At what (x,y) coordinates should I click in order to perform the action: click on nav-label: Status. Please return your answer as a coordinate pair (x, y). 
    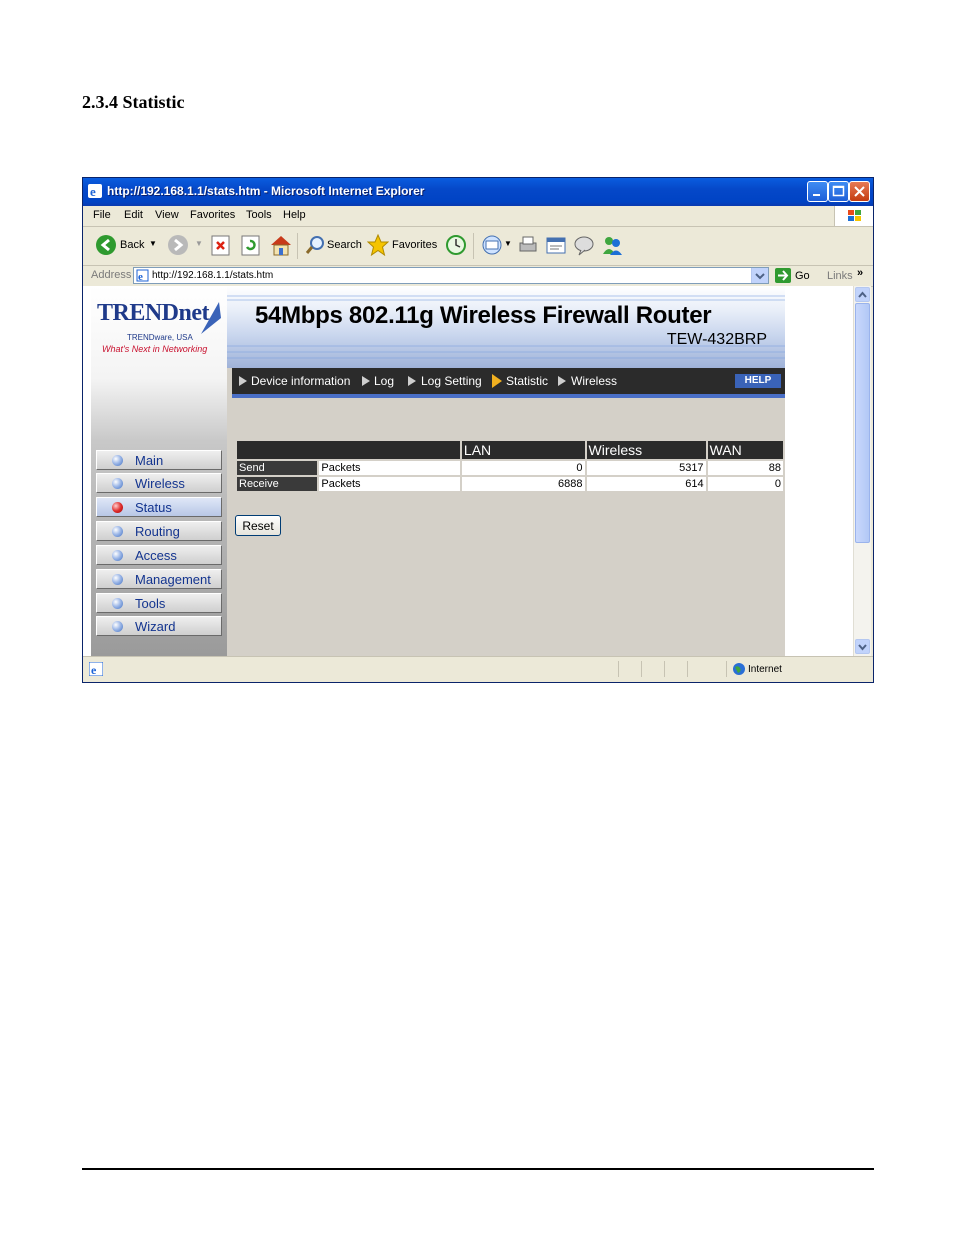
    Looking at the image, I should click on (153, 507).